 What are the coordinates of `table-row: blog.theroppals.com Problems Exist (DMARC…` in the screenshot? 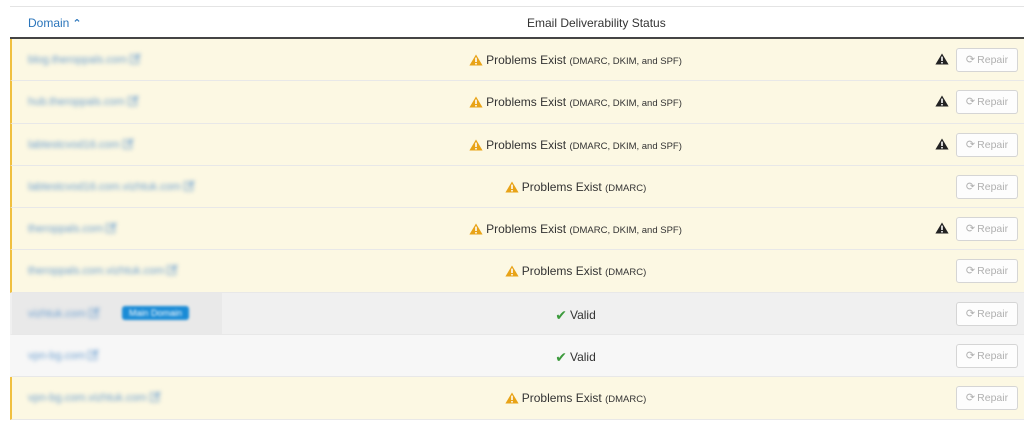 It's located at (517, 60).